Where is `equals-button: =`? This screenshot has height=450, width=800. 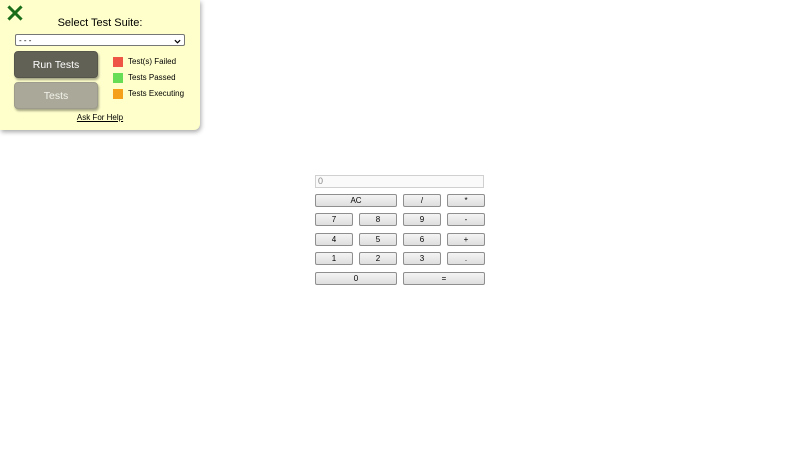 equals-button: = is located at coordinates (444, 278).